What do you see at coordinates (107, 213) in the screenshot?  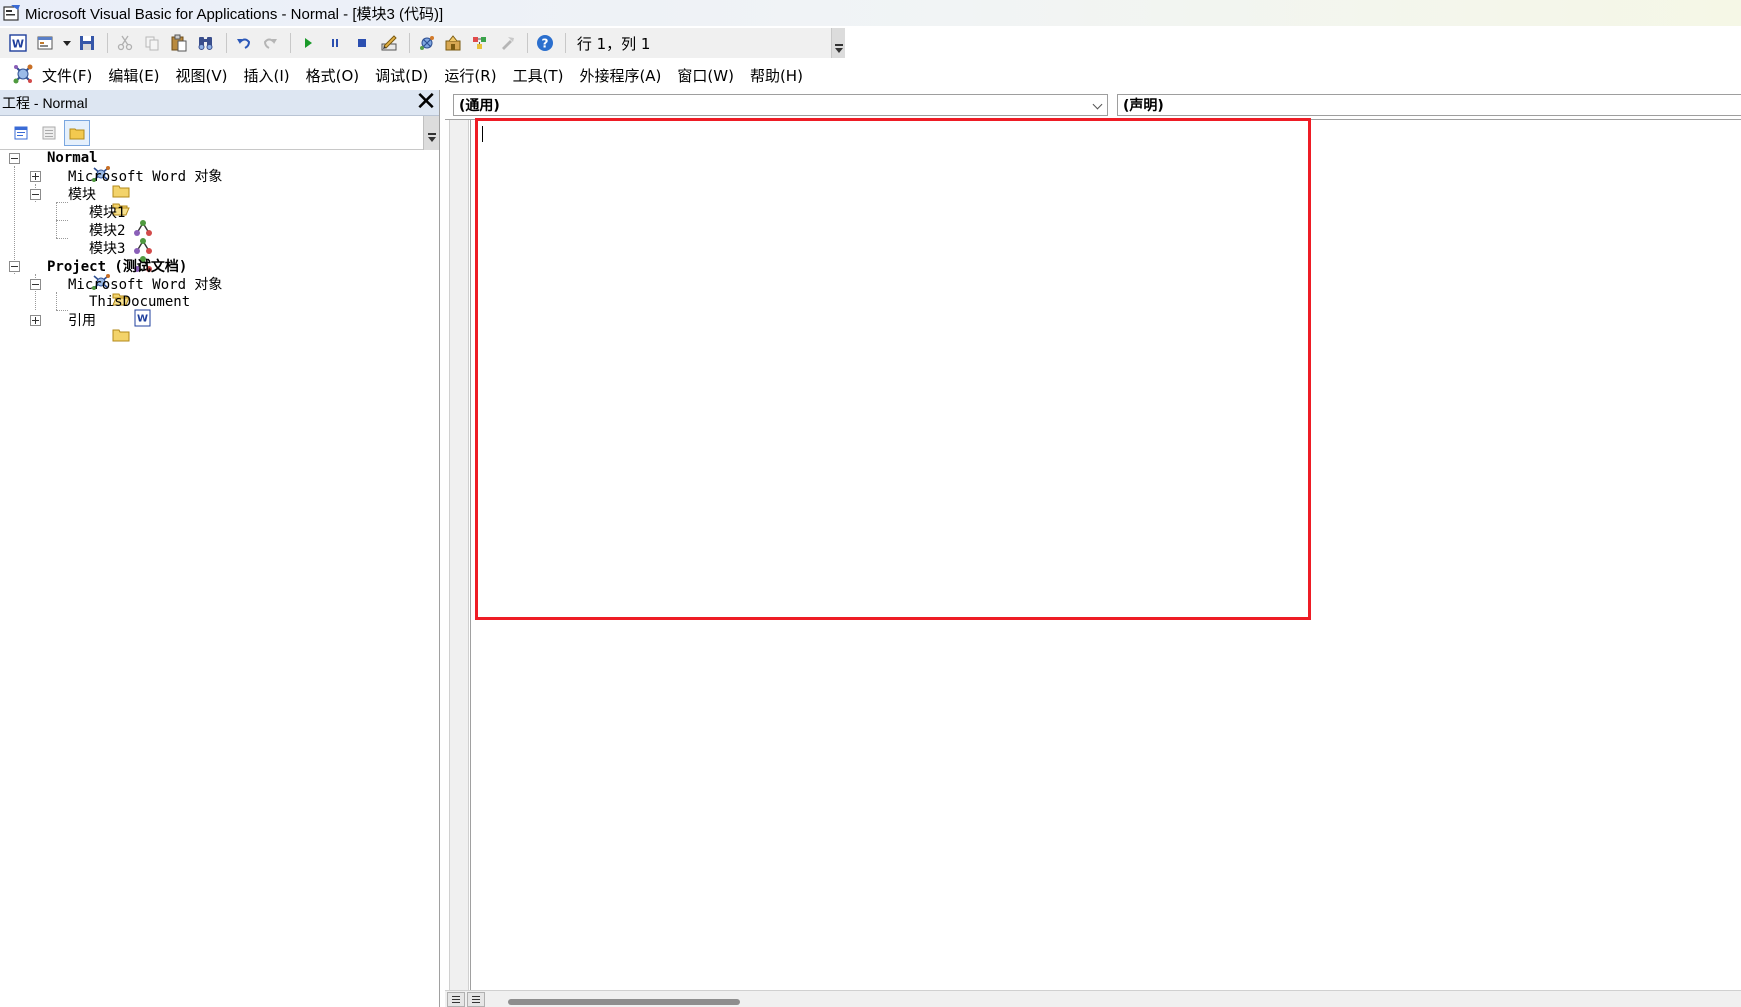 I see `tree-item-label: 模块1` at bounding box center [107, 213].